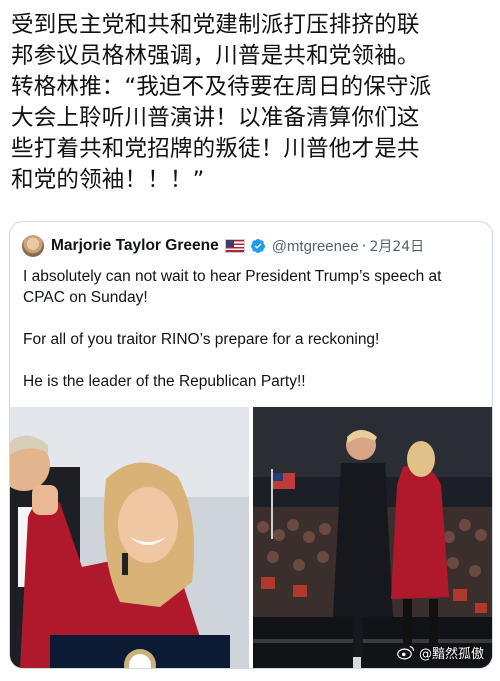 Image resolution: width=500 pixels, height=681 pixels. What do you see at coordinates (33, 246) in the screenshot?
I see `author-avatar` at bounding box center [33, 246].